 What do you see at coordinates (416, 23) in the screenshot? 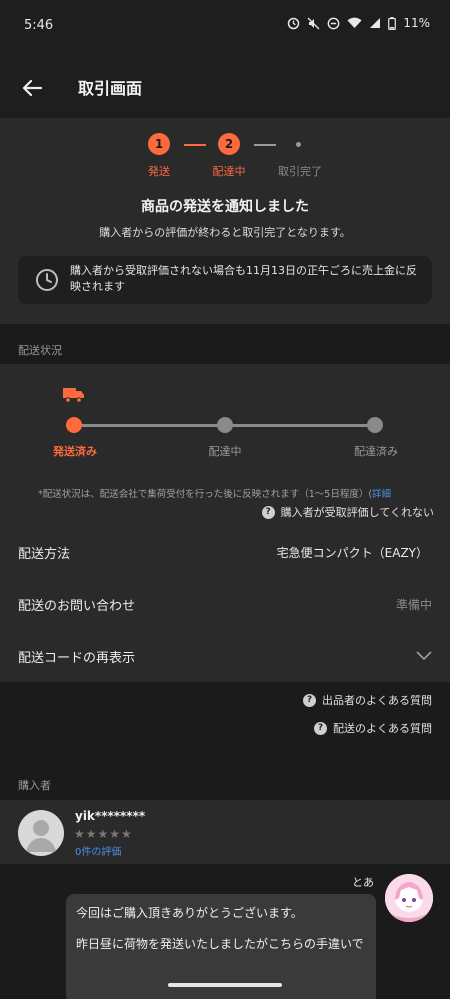
I see `battery-level: 11%` at bounding box center [416, 23].